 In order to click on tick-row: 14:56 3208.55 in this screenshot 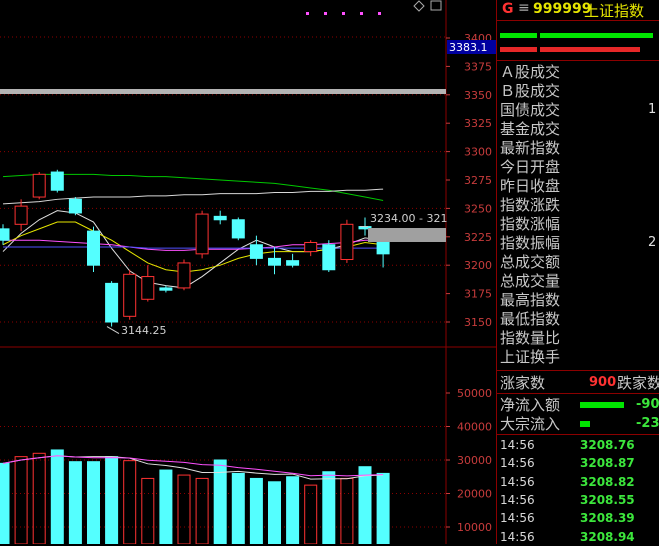, I will do `click(567, 500)`.